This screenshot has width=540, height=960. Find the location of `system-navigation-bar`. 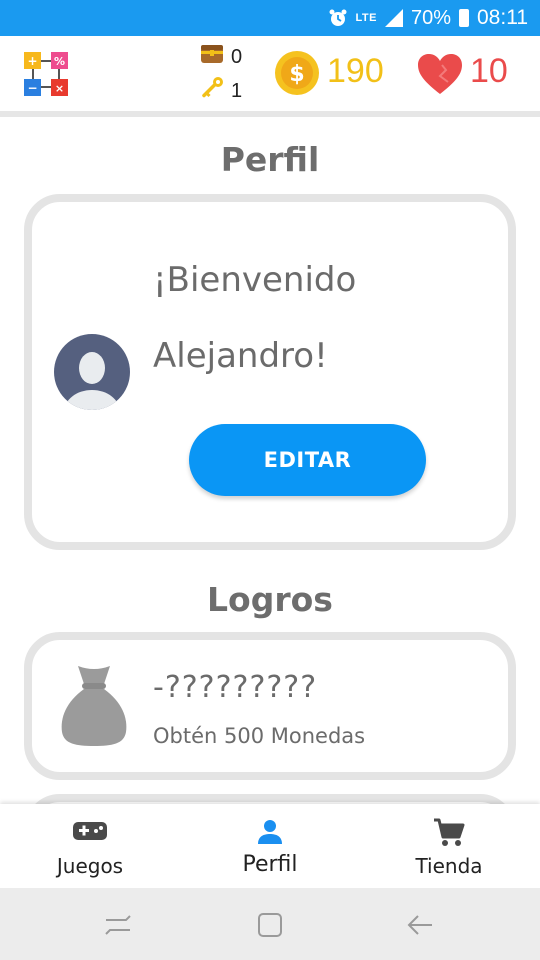

system-navigation-bar is located at coordinates (270, 924).